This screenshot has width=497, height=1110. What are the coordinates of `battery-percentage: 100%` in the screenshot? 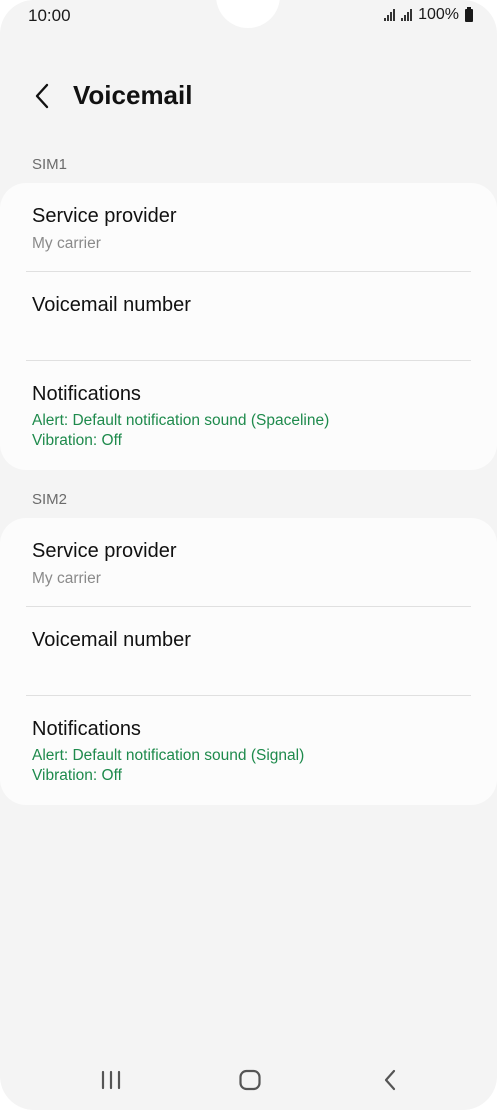 It's located at (438, 14).